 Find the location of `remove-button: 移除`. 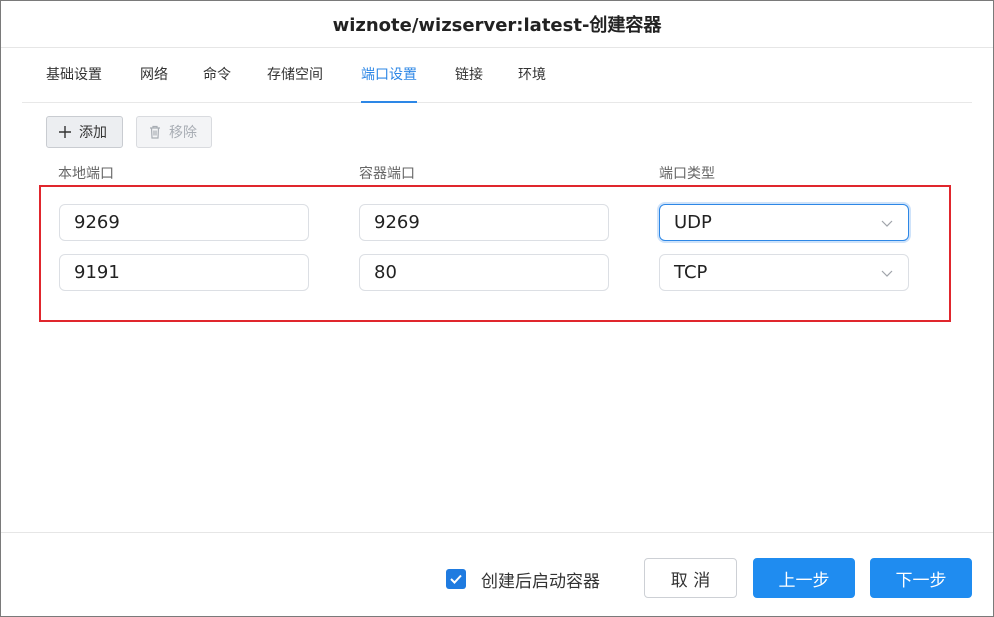

remove-button: 移除 is located at coordinates (174, 132).